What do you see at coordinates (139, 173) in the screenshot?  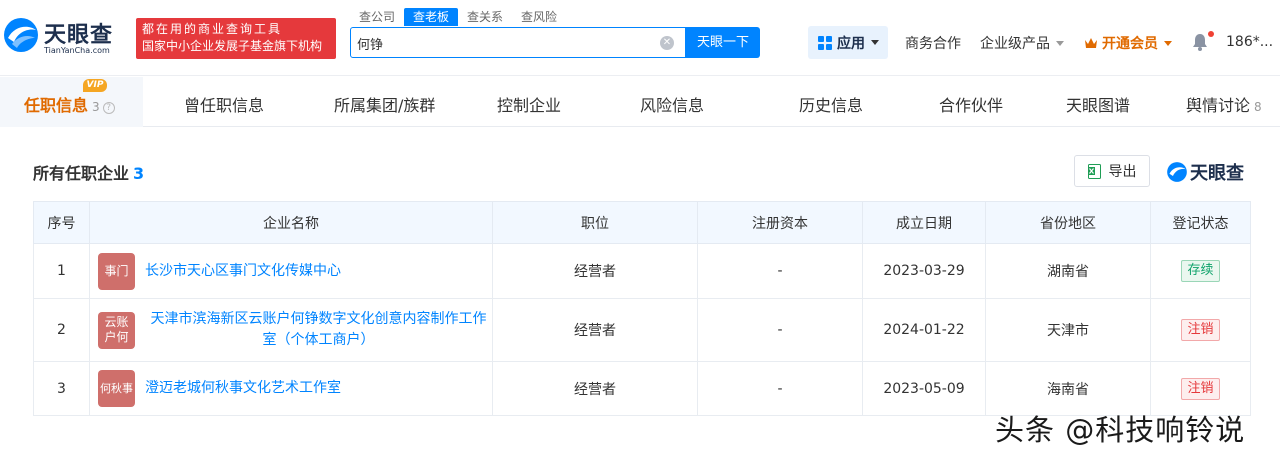 I see `section-count: 3` at bounding box center [139, 173].